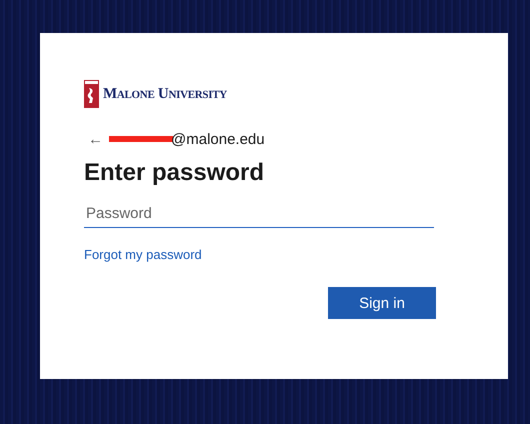 The width and height of the screenshot is (530, 424). What do you see at coordinates (175, 173) in the screenshot?
I see `page-title: Enter password` at bounding box center [175, 173].